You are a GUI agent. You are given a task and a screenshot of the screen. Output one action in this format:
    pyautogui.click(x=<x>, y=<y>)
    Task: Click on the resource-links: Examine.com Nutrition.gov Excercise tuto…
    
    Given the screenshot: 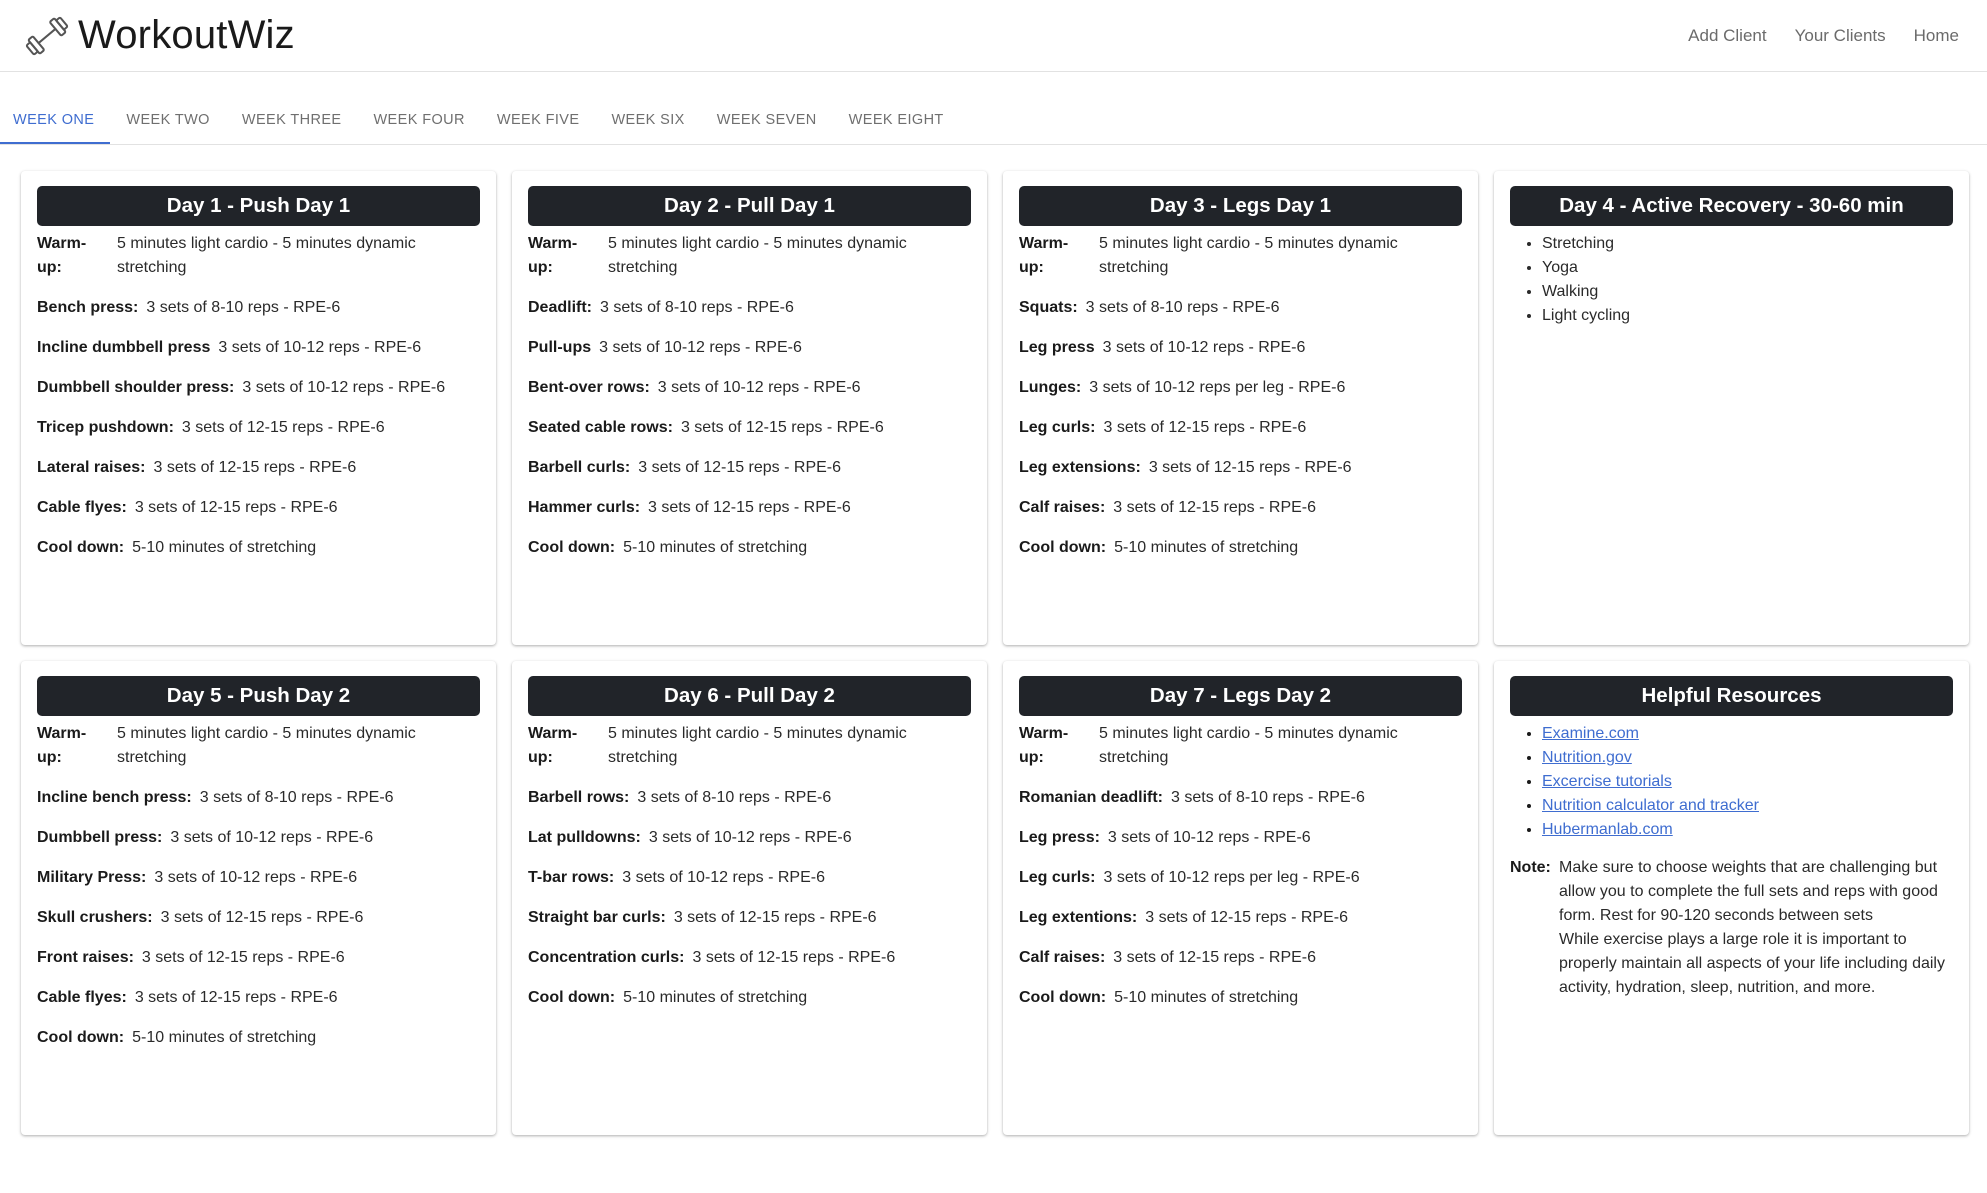 What is the action you would take?
    pyautogui.click(x=1731, y=782)
    